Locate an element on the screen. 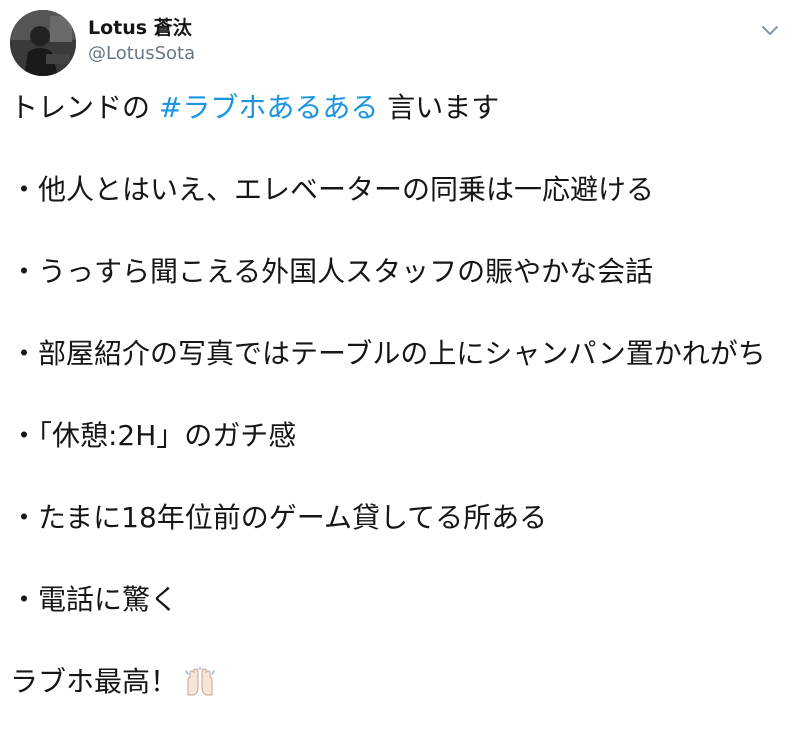 The image size is (800, 751). intro-suffix: 言います is located at coordinates (439, 107).